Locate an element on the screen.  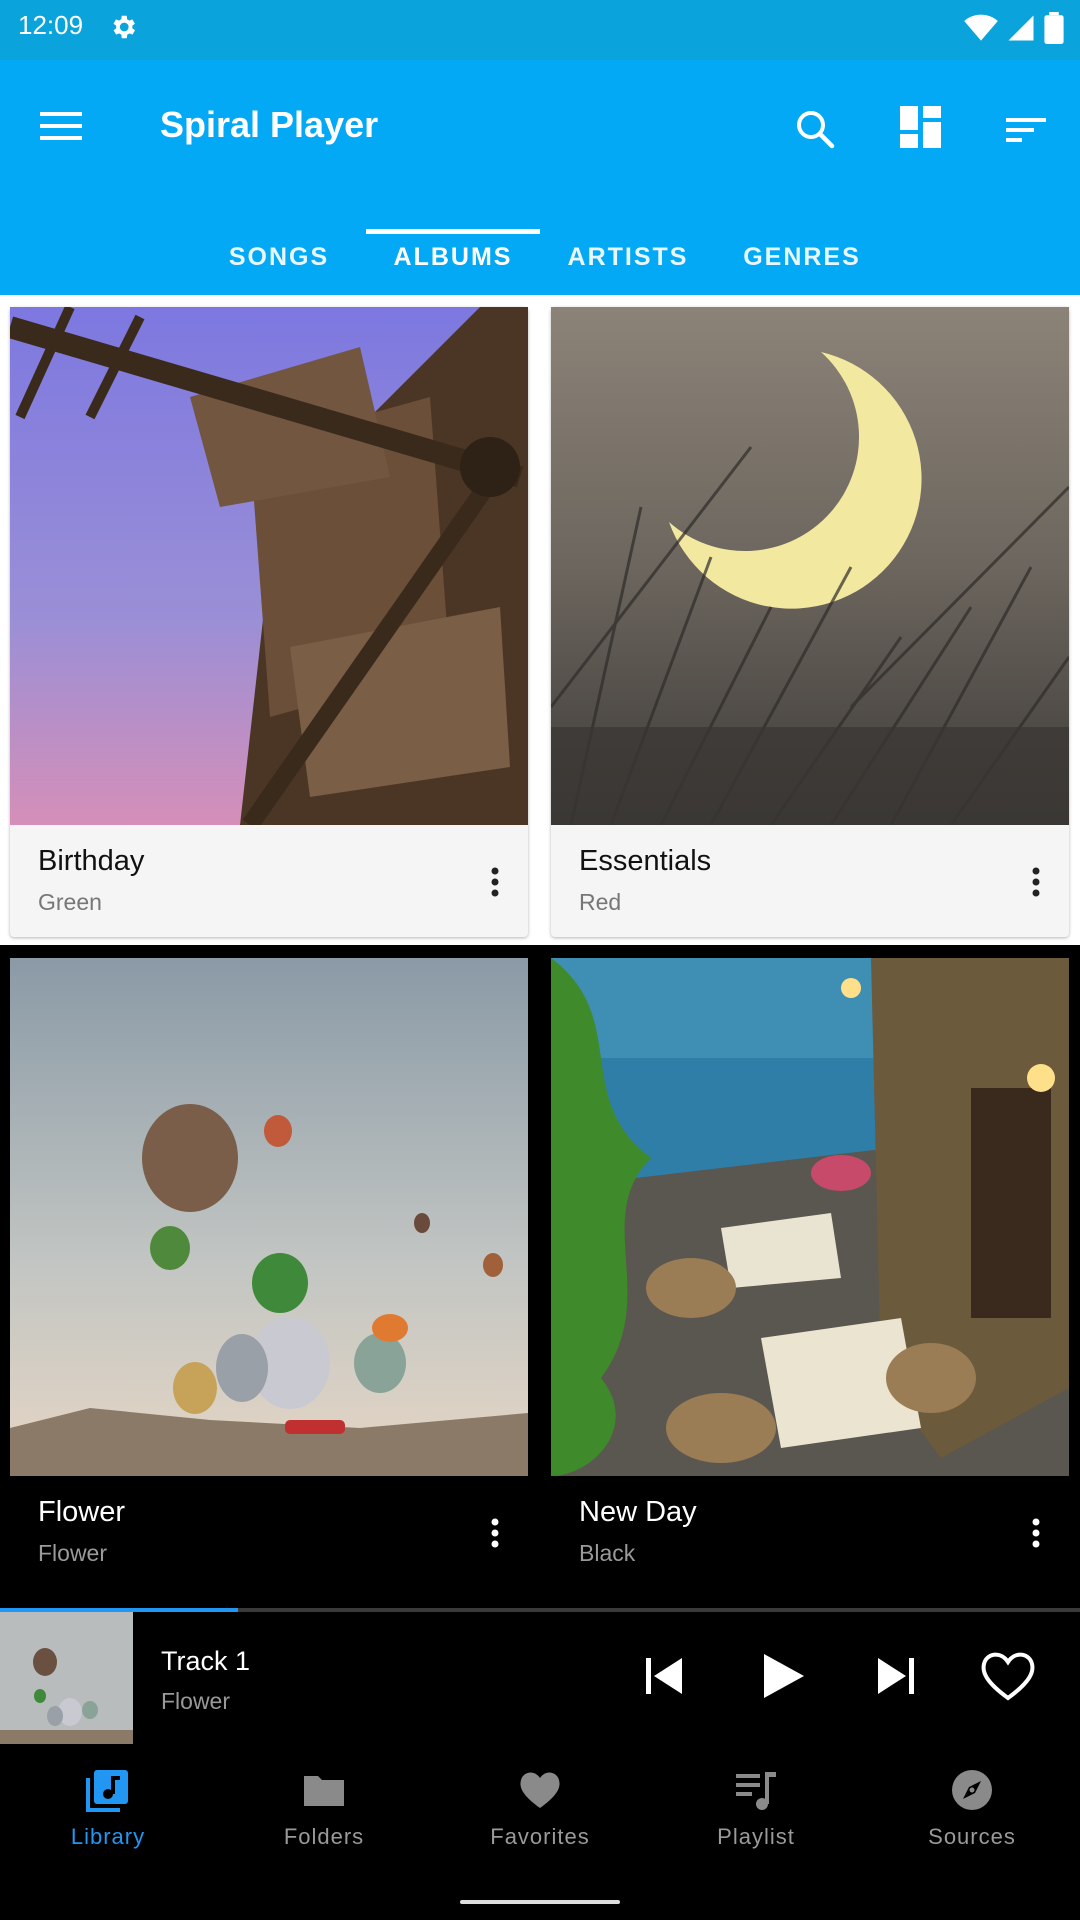
signal-icon is located at coordinates (1021, 28).